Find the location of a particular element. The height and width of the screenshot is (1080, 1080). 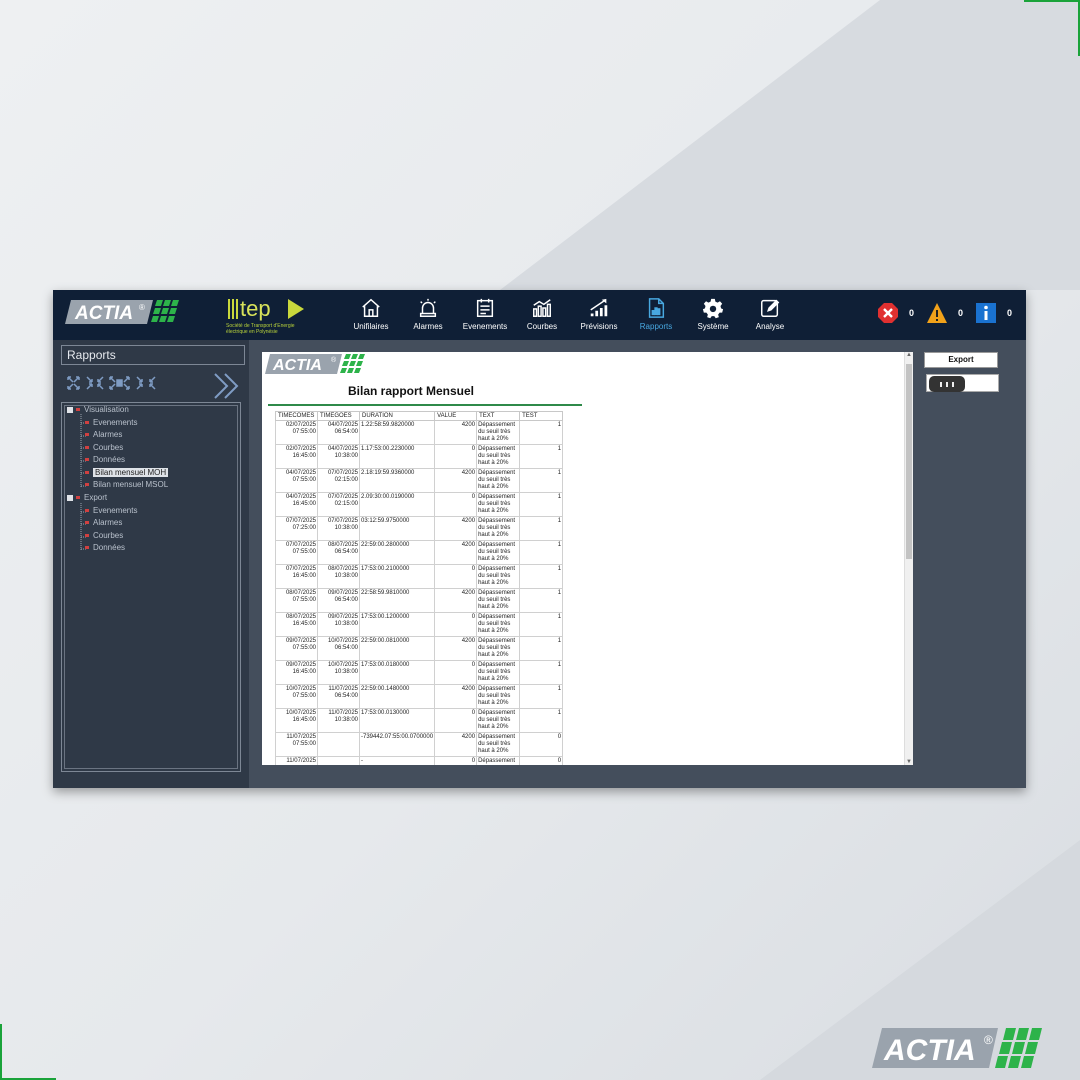

expand-all-icon is located at coordinates (119, 383).